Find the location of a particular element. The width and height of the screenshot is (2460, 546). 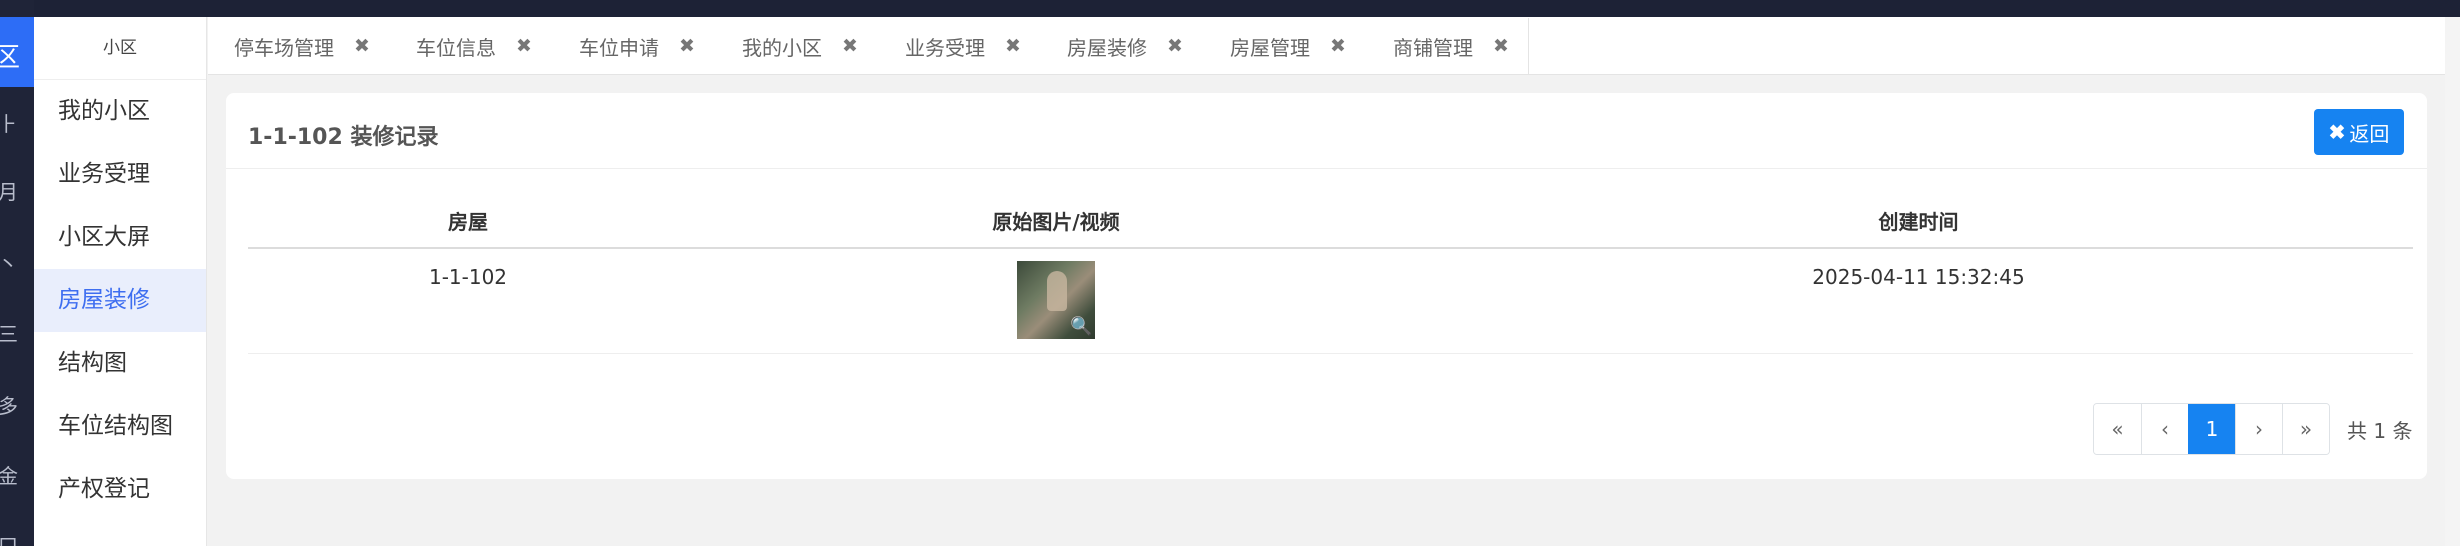

tab-business: 业务受理 ✖ is located at coordinates (963, 46).